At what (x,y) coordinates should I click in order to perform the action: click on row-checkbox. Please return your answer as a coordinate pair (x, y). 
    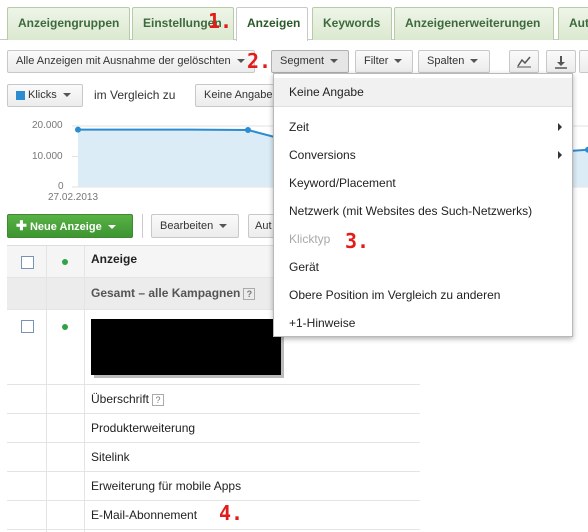
    Looking at the image, I should click on (27, 326).